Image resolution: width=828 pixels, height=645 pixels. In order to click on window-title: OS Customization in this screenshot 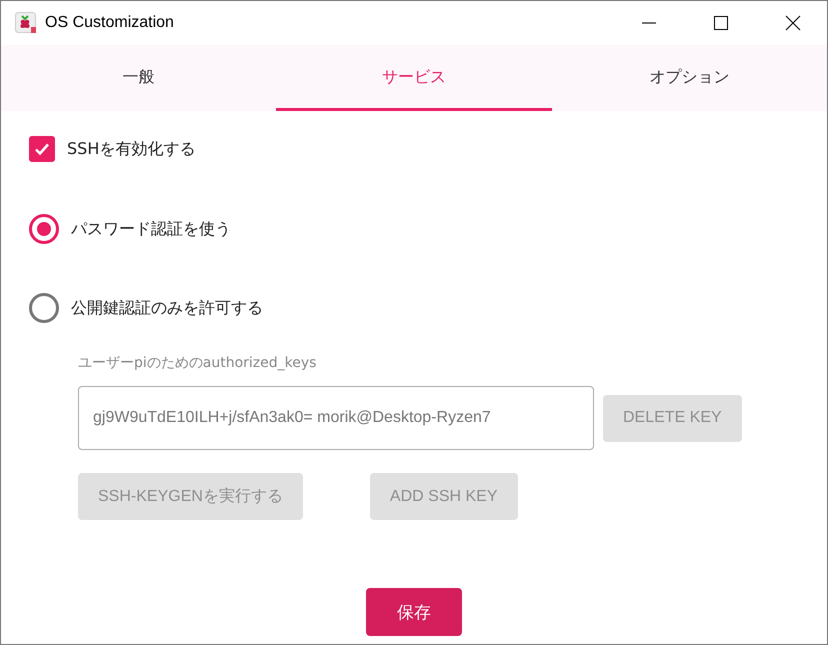, I will do `click(109, 23)`.